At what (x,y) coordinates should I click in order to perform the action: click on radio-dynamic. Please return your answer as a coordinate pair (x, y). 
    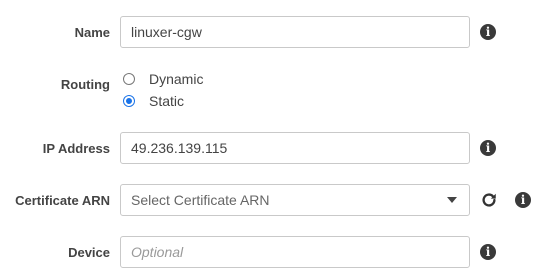
    Looking at the image, I should click on (129, 79).